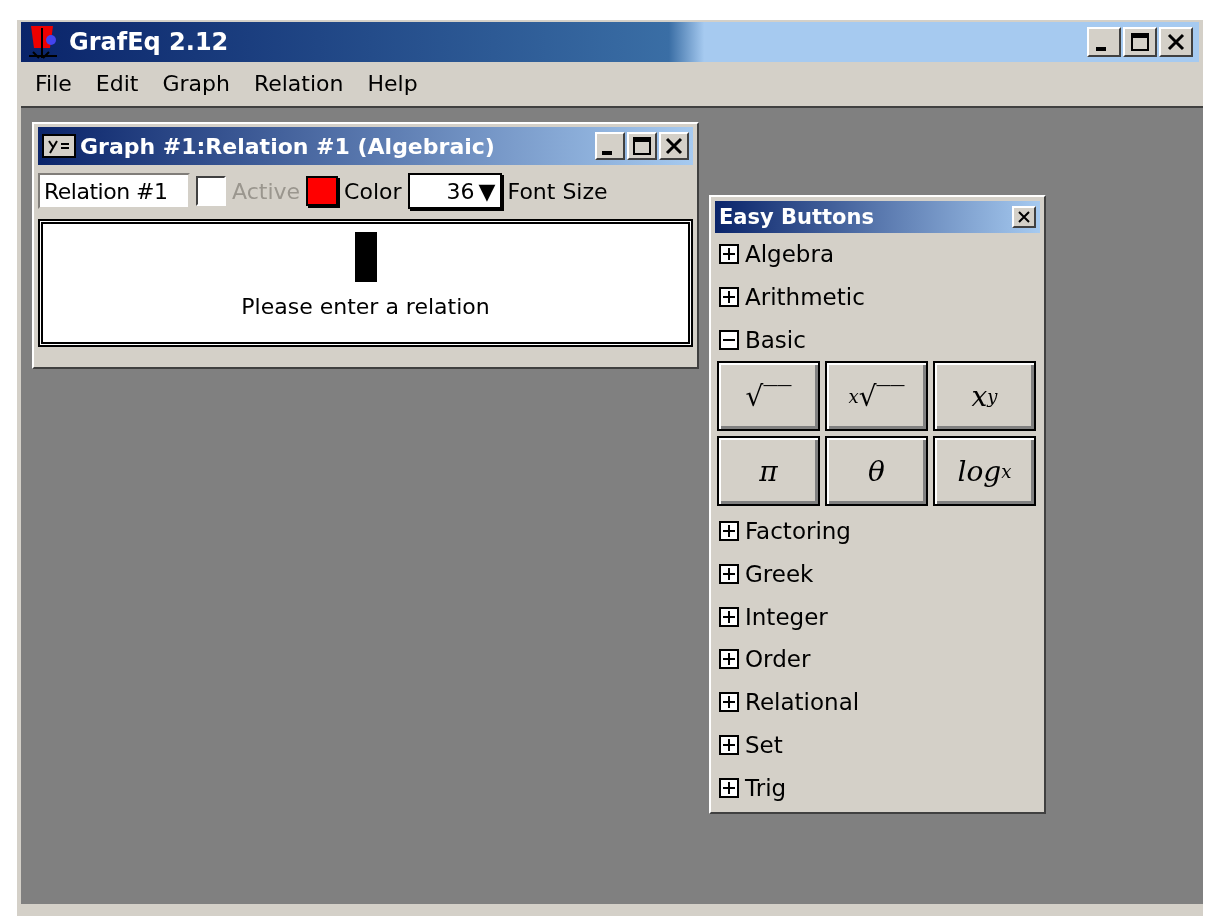 The width and height of the screenshot is (1211, 916). I want to click on window-title: GrafEq 2.12, so click(149, 42).